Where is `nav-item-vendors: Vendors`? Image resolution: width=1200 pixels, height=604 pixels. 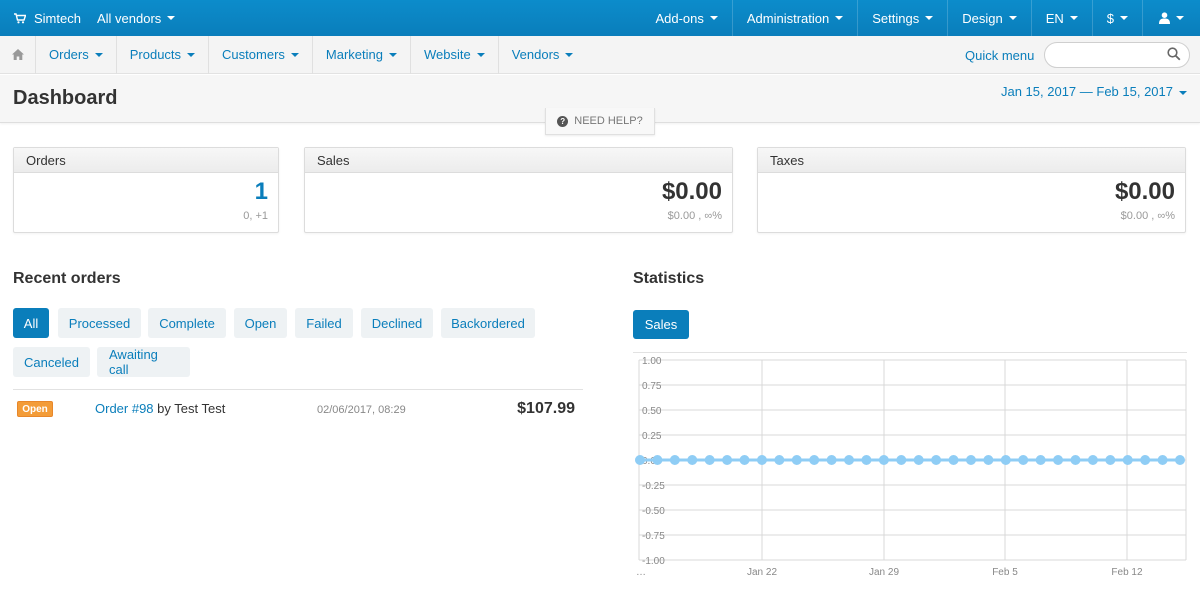
nav-item-vendors: Vendors is located at coordinates (543, 55).